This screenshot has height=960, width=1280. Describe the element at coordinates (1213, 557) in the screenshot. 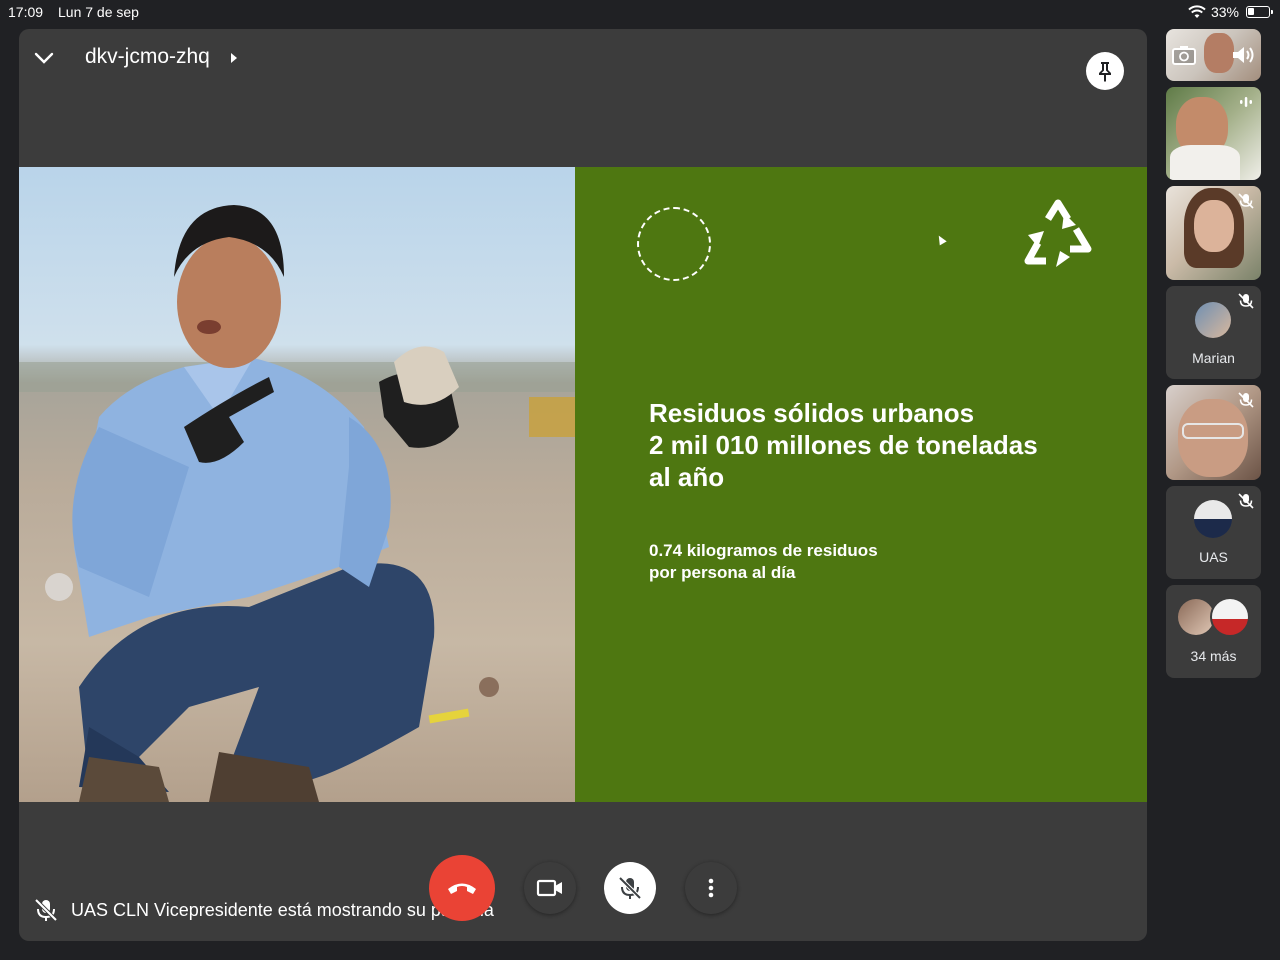

I see `participant-name: UAS` at that location.